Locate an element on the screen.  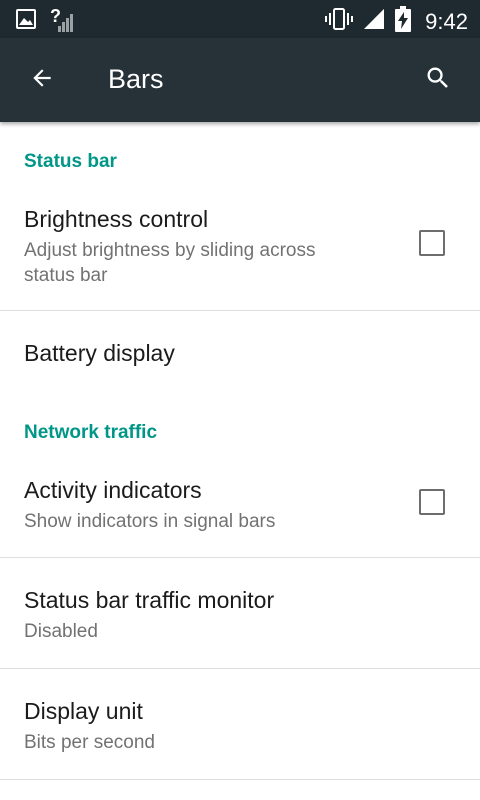
search-icon is located at coordinates (438, 80).